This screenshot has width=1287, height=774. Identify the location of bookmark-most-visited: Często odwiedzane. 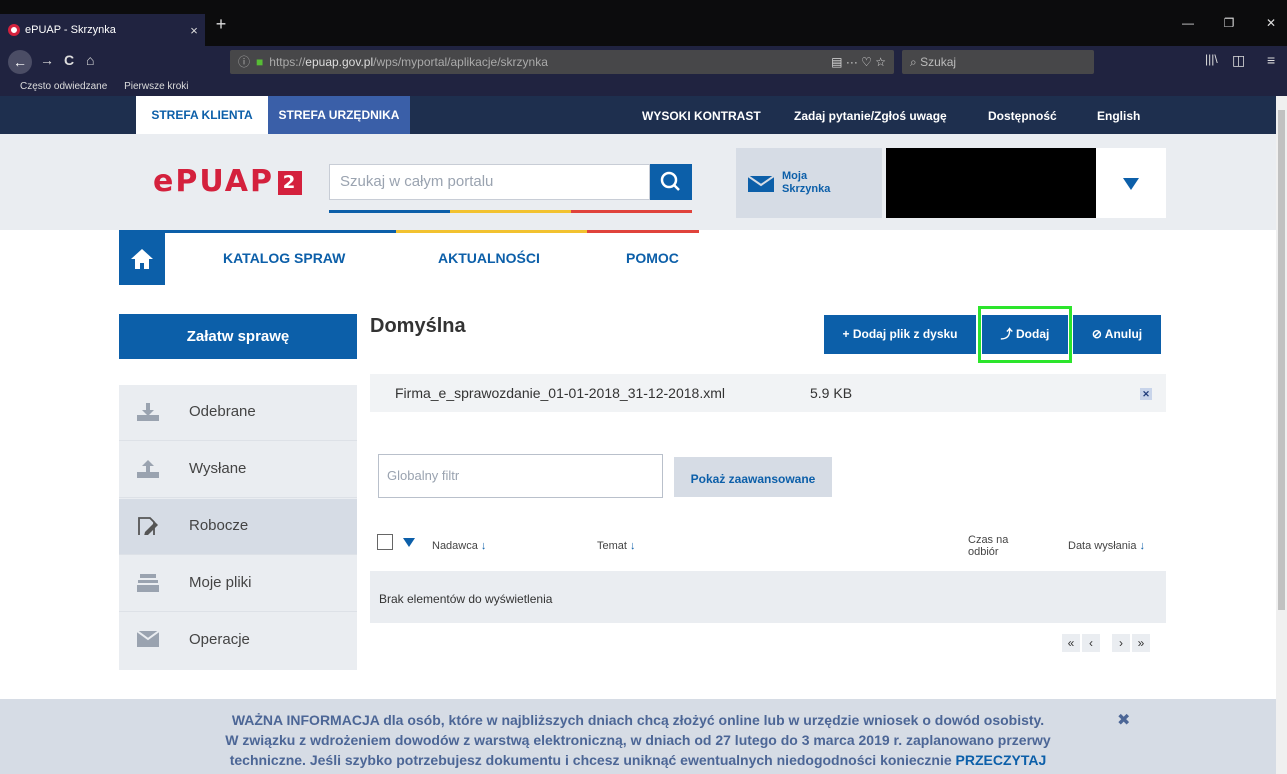
(63, 86).